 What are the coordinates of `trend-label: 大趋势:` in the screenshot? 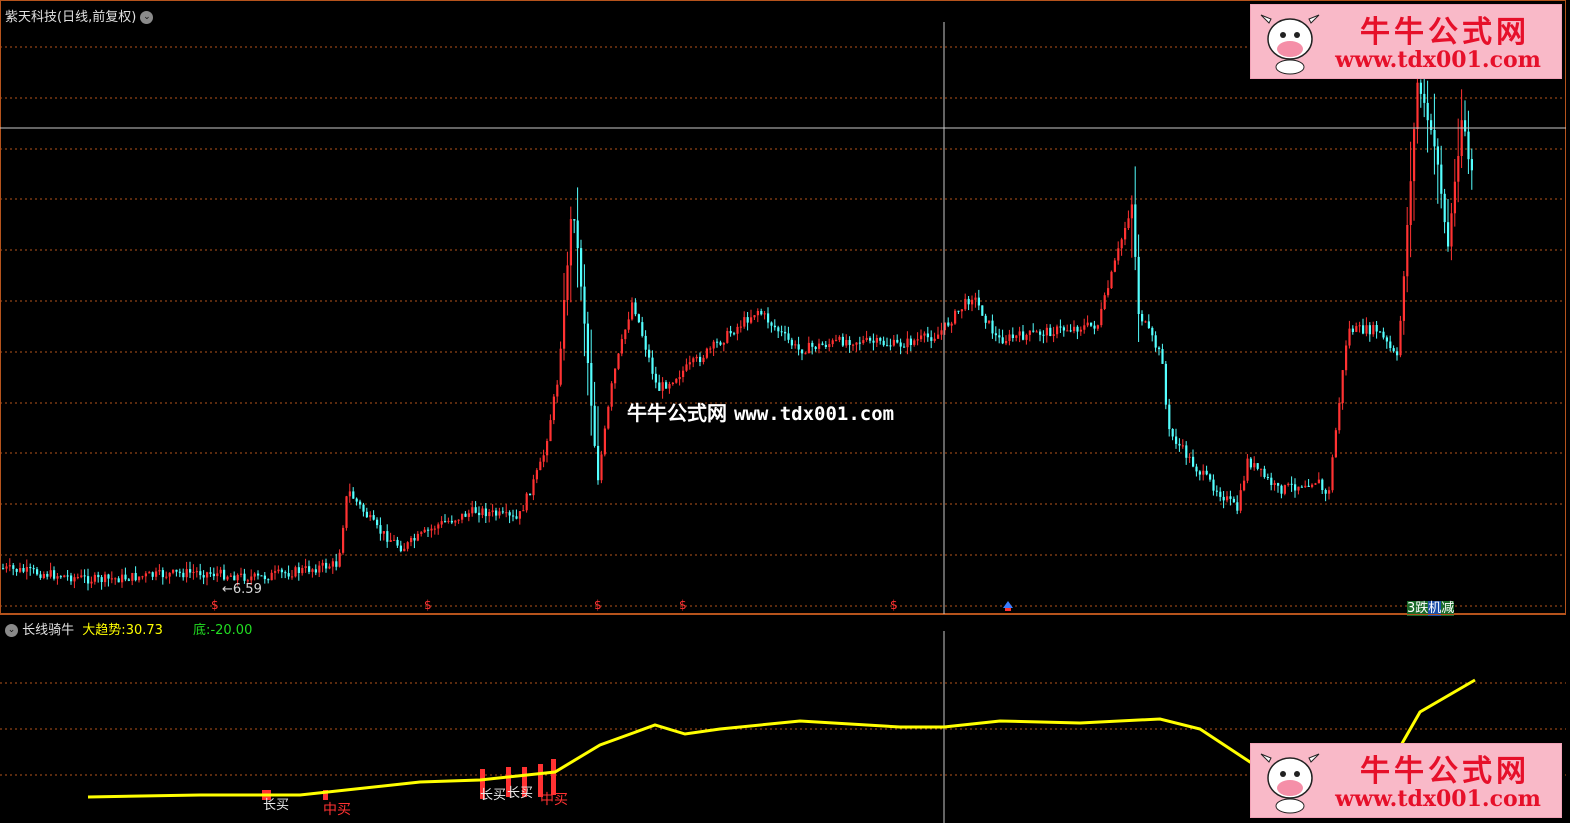 It's located at (104, 630).